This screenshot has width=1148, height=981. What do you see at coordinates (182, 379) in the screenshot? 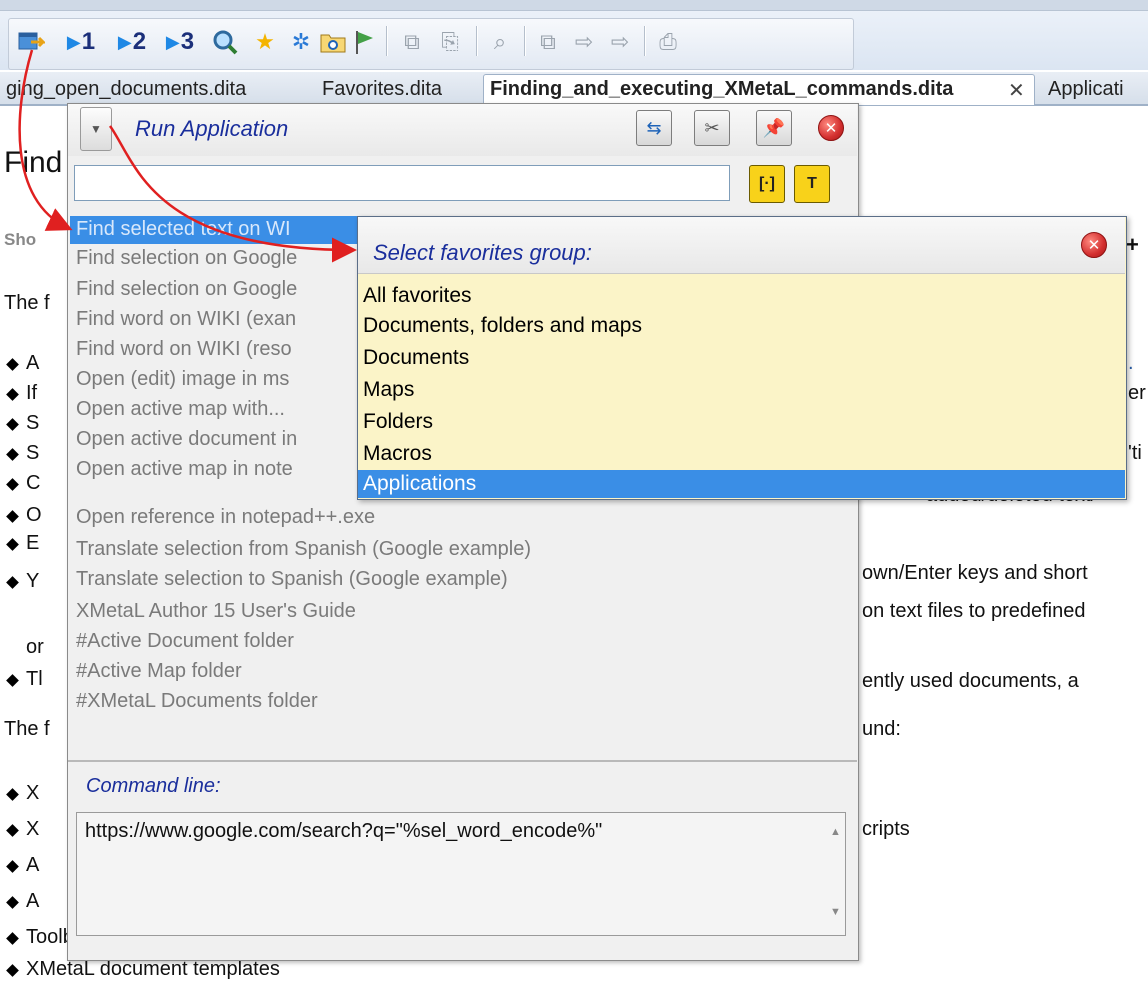
I see `command-item: Open (edit) image in ms` at bounding box center [182, 379].